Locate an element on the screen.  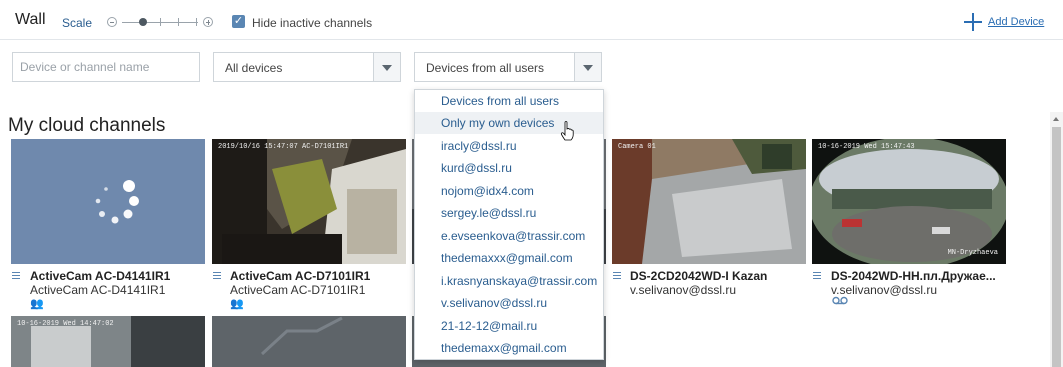
dropdown-option: Only my own devices is located at coordinates (509, 123).